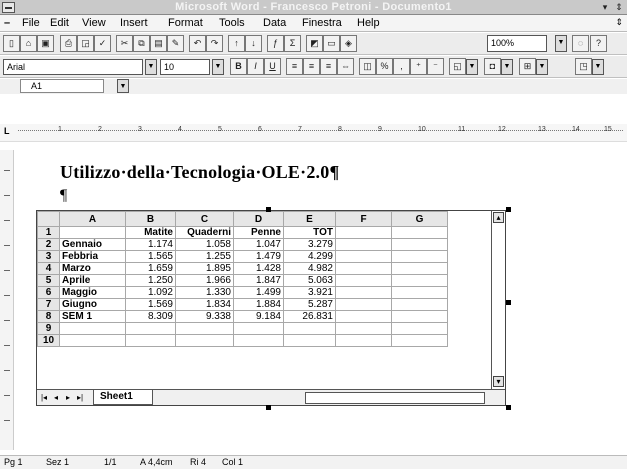  I want to click on name-box: A1, so click(62, 86).